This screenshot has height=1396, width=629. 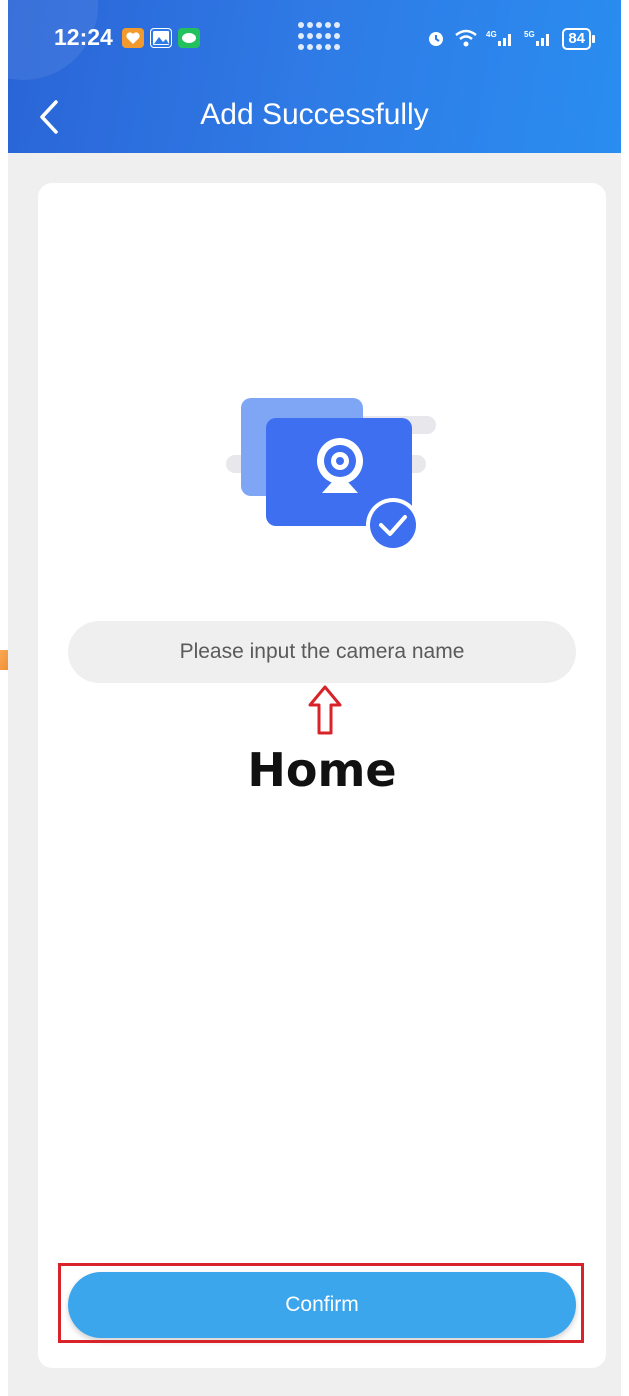 What do you see at coordinates (539, 39) in the screenshot?
I see `signal-5g-icon: 5G` at bounding box center [539, 39].